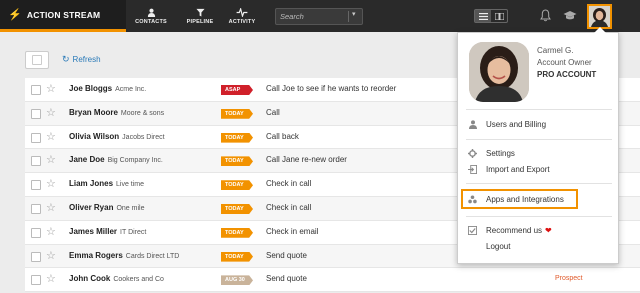 The width and height of the screenshot is (640, 293). I want to click on bell-icon, so click(545, 15).